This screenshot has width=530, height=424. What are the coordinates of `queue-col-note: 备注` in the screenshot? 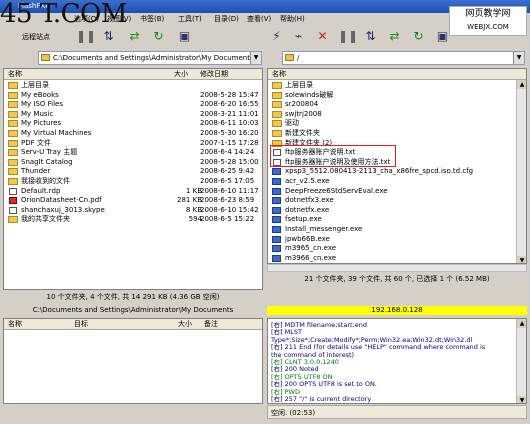 It's located at (211, 324).